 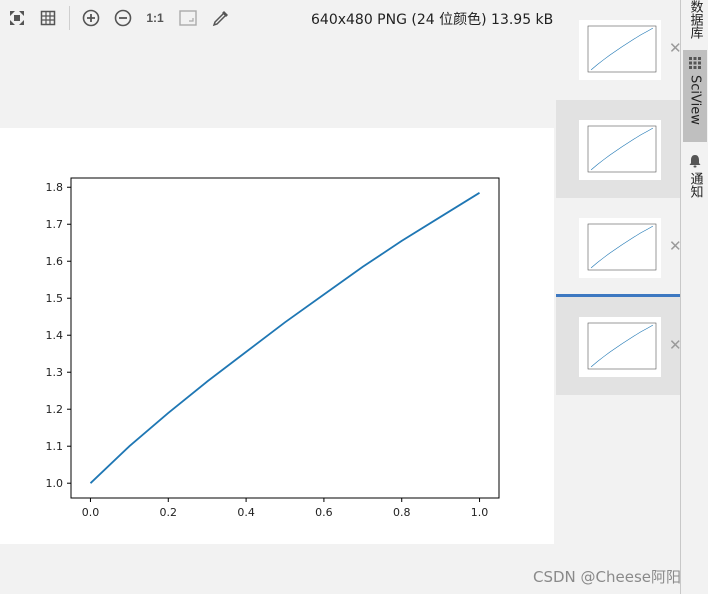 I want to click on thumbnail-item-selected: ✕, so click(x=619, y=346).